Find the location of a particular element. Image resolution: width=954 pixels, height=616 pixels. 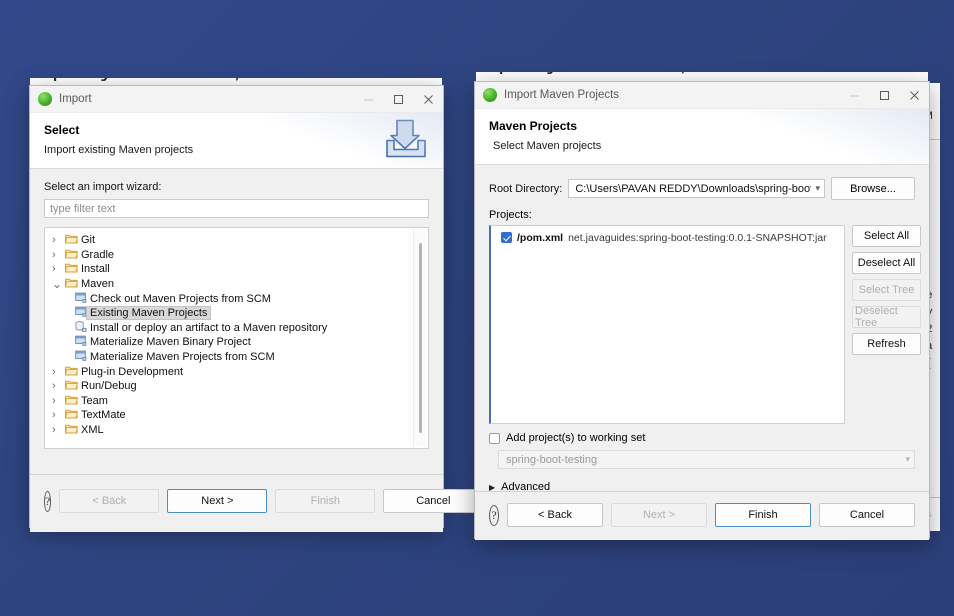

background-code-right: import java.util.List; is located at coordinates (584, 74).